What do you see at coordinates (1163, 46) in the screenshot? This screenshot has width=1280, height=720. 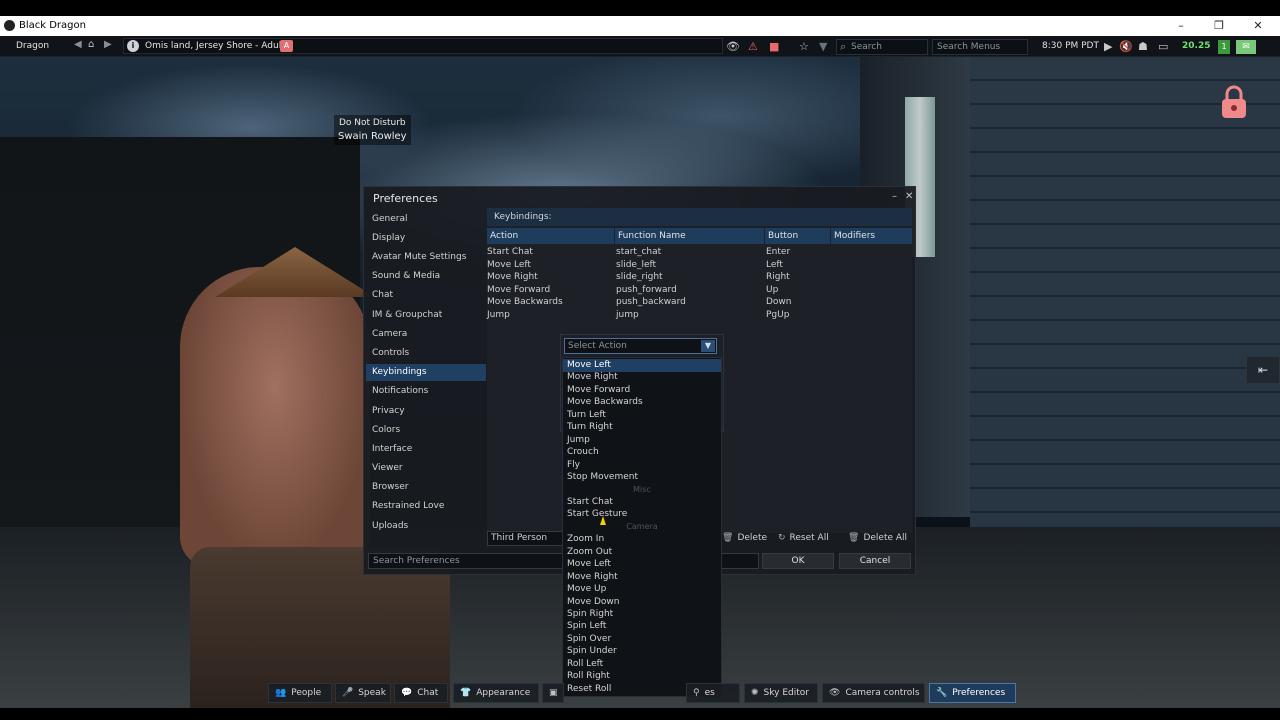 I see `bandwidth-icon: ▭` at bounding box center [1163, 46].